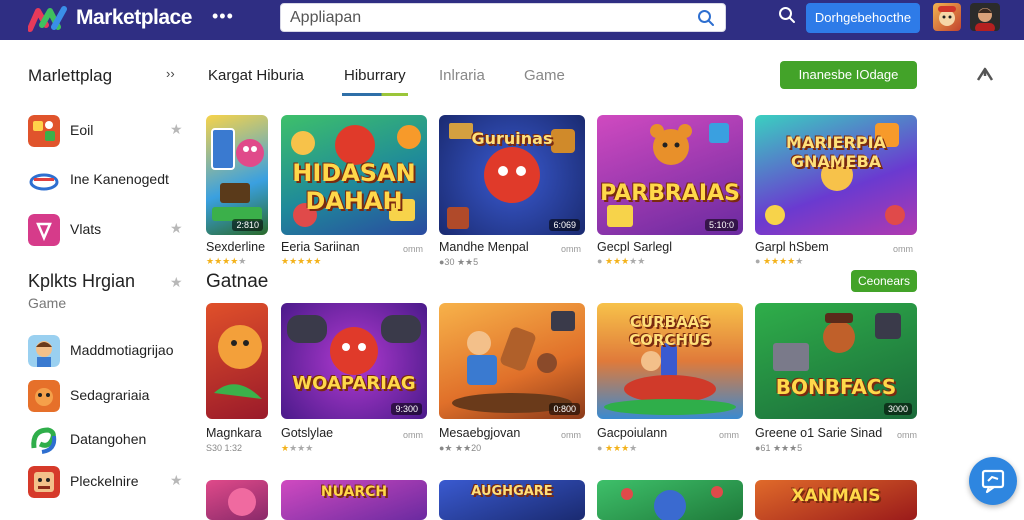 This screenshot has width=1024, height=520. What do you see at coordinates (234, 433) in the screenshot?
I see `game-title: Magnkara` at bounding box center [234, 433].